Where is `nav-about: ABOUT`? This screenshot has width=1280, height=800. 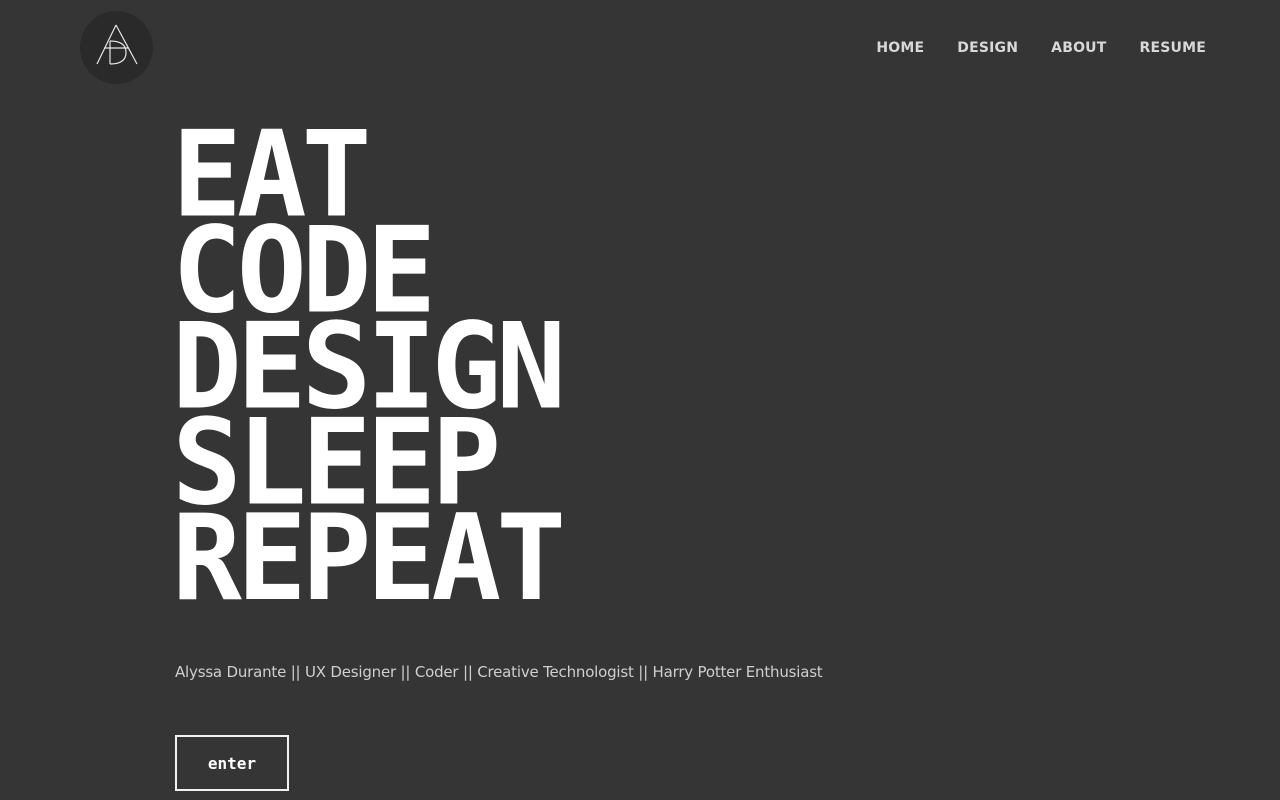 nav-about: ABOUT is located at coordinates (1078, 48).